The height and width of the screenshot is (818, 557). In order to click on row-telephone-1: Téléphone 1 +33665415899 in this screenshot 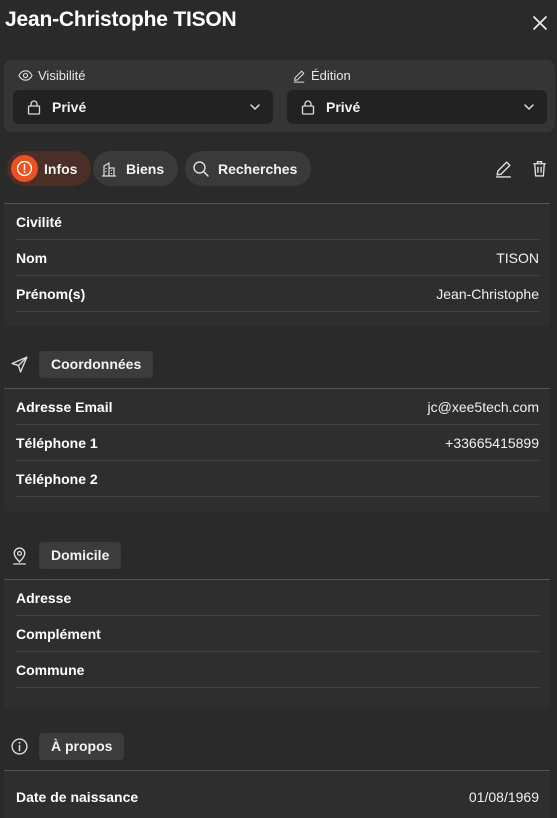, I will do `click(277, 443)`.